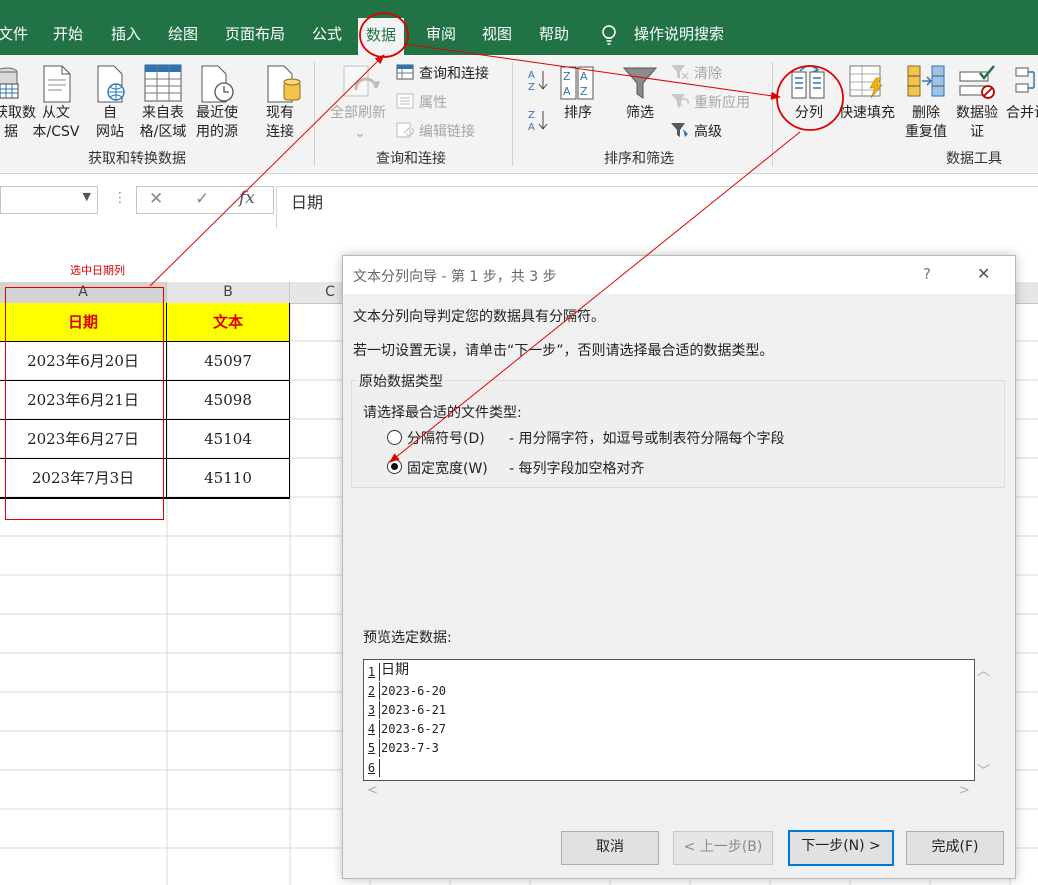  What do you see at coordinates (327, 34) in the screenshot?
I see `tab-formulas: 公式` at bounding box center [327, 34].